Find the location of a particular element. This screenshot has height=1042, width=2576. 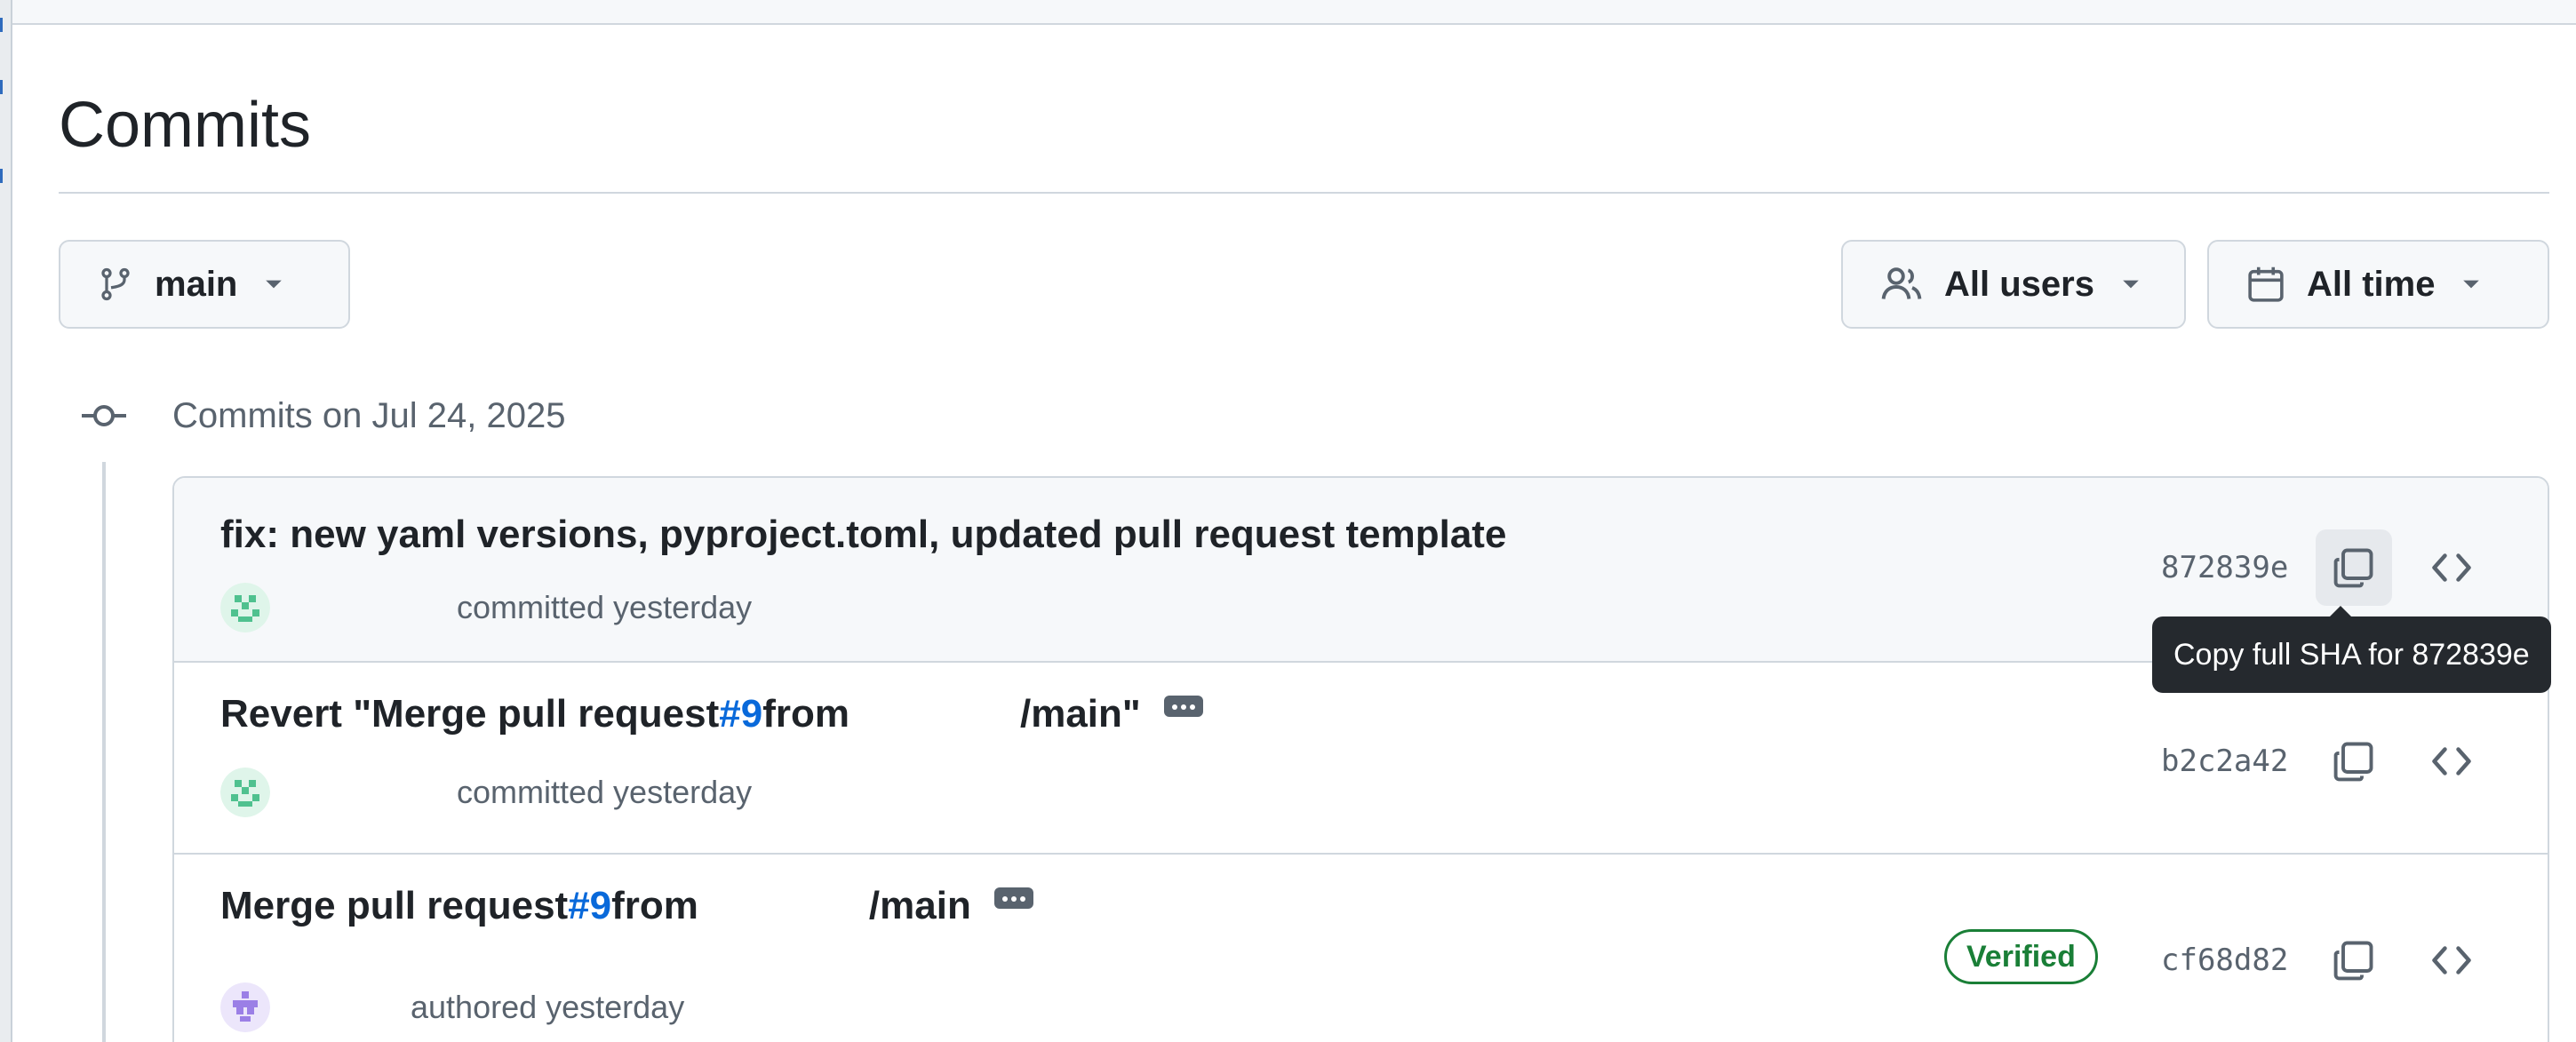

commit-title-suffix: /main" is located at coordinates (1080, 715).